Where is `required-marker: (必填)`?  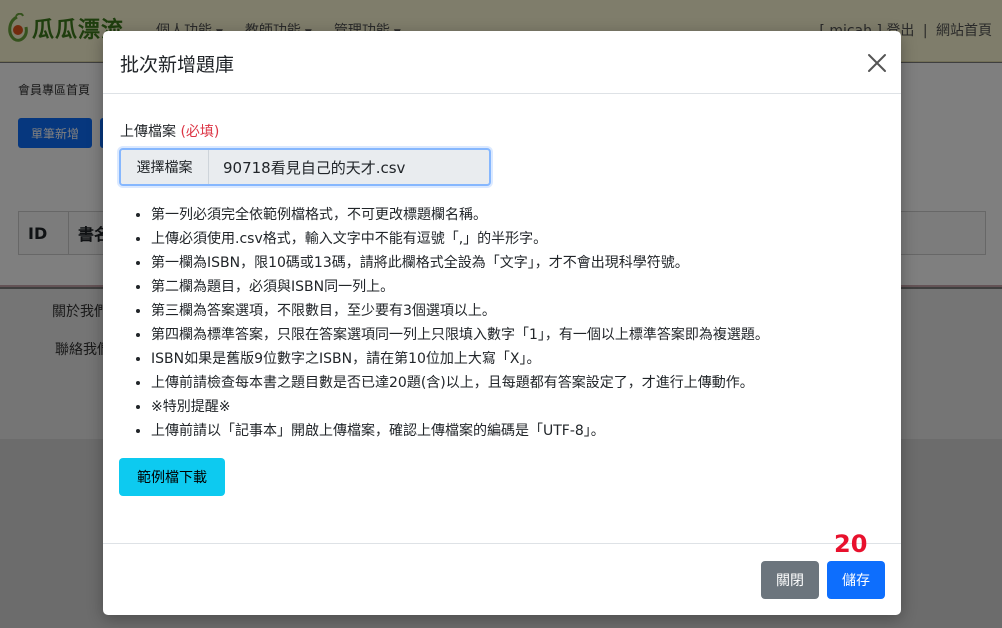 required-marker: (必填) is located at coordinates (200, 132).